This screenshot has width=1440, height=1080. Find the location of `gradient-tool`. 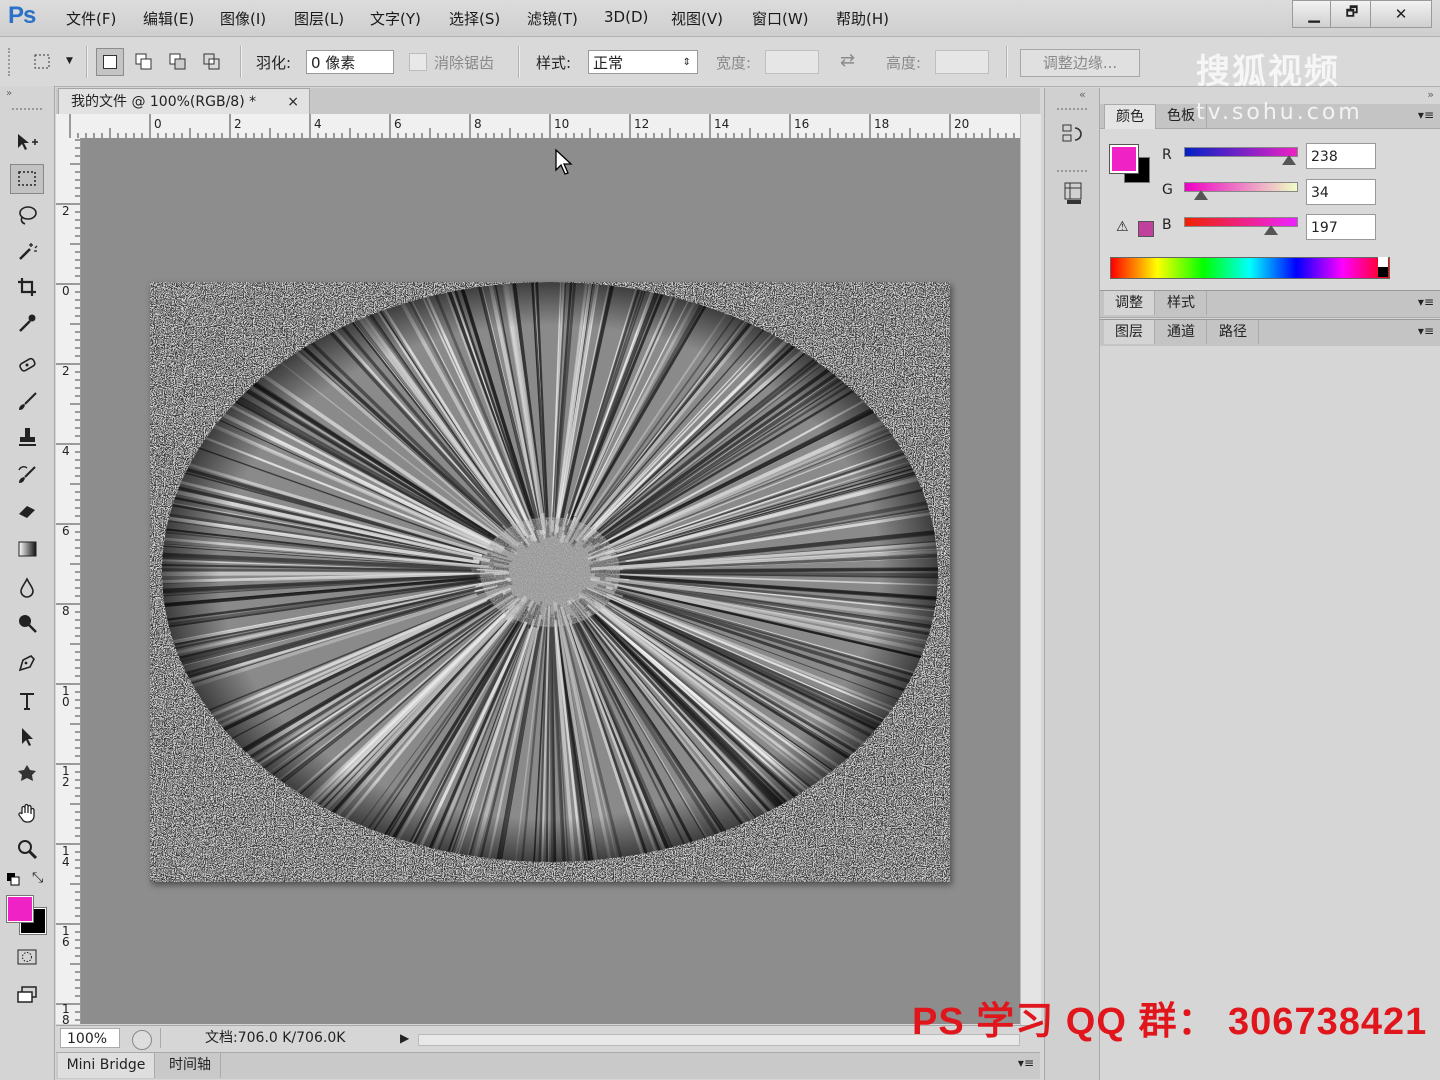

gradient-tool is located at coordinates (27, 549).